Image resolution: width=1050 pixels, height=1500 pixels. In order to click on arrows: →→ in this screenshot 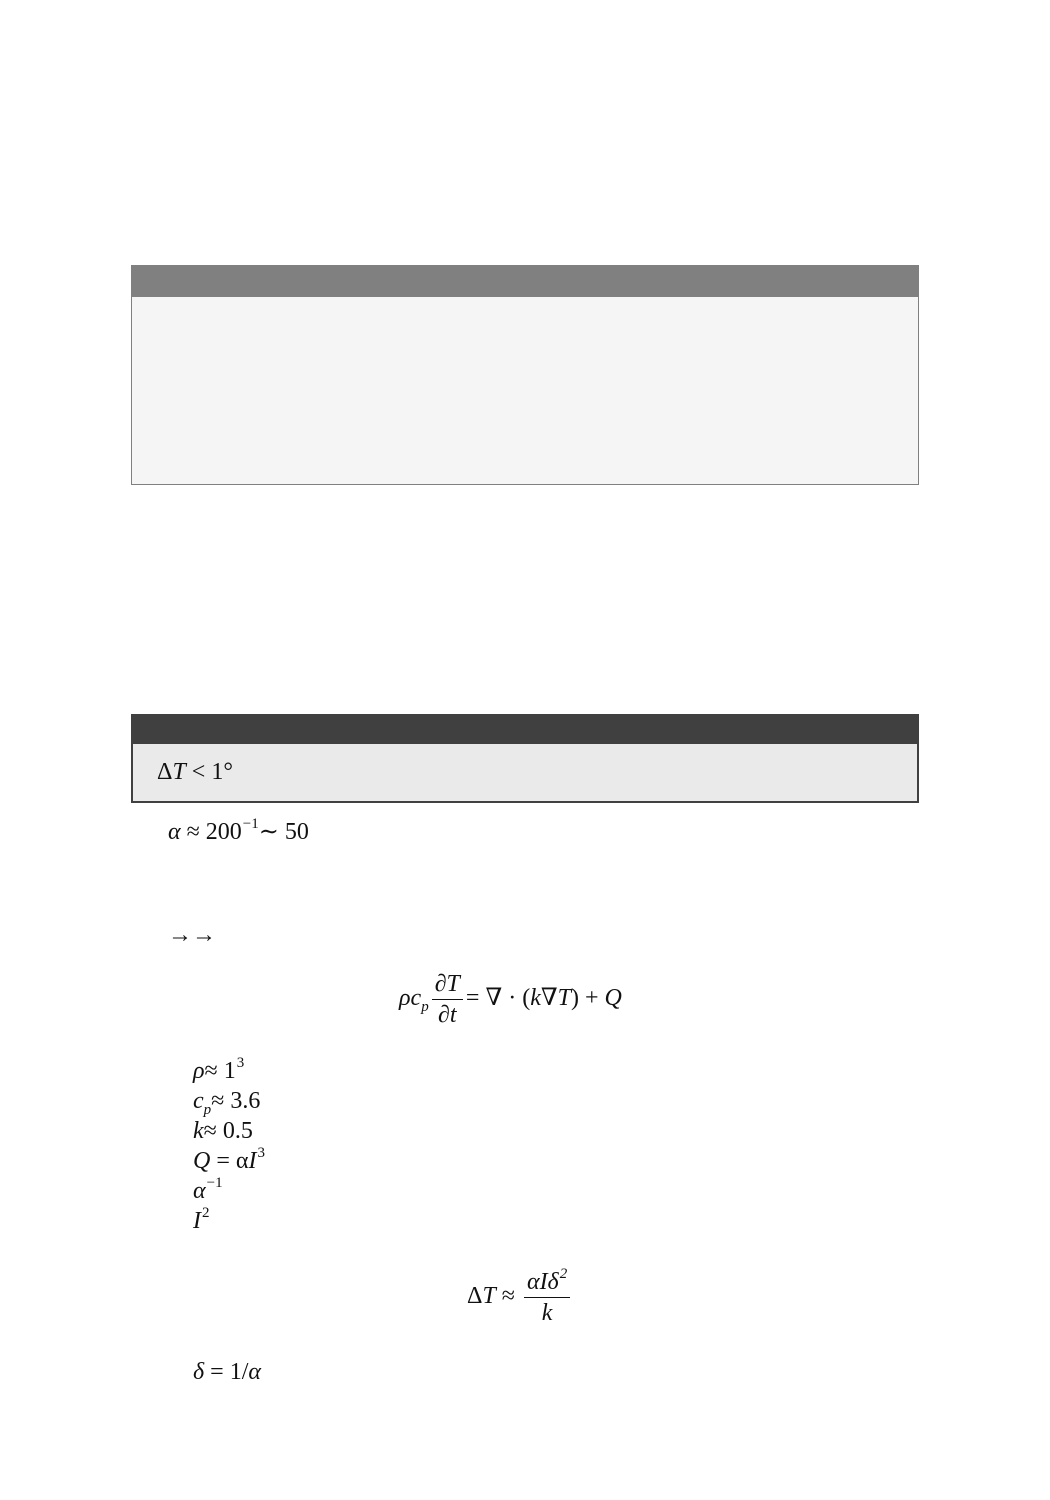, I will do `click(192, 935)`.